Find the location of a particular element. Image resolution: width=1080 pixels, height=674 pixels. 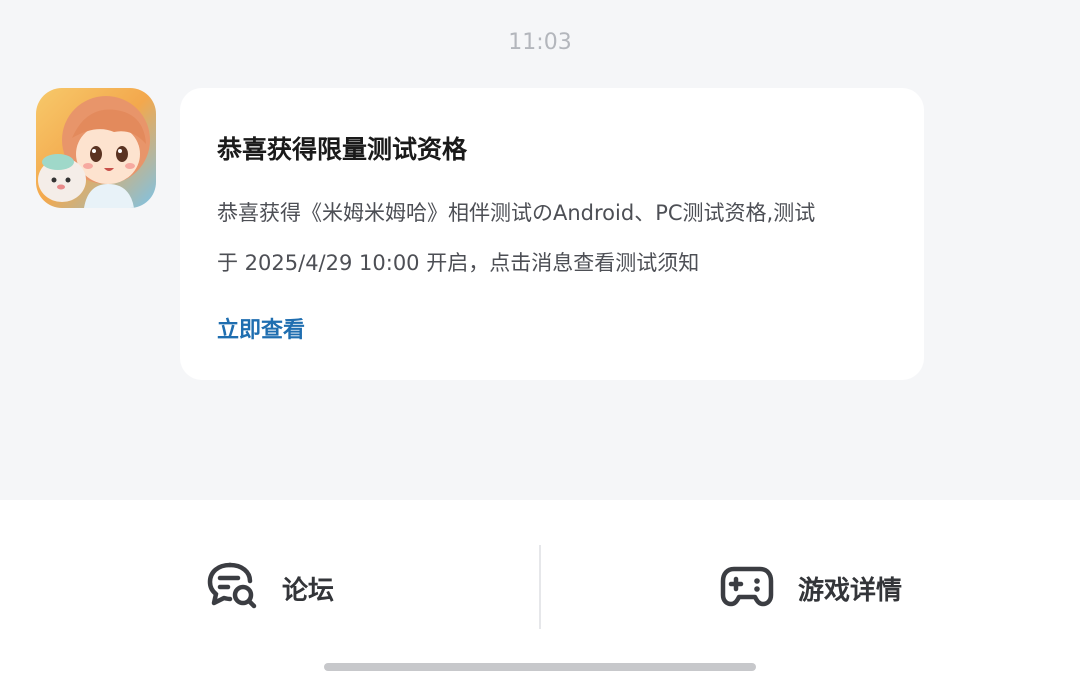

game-details-button: 游戏详情 is located at coordinates (811, 588).